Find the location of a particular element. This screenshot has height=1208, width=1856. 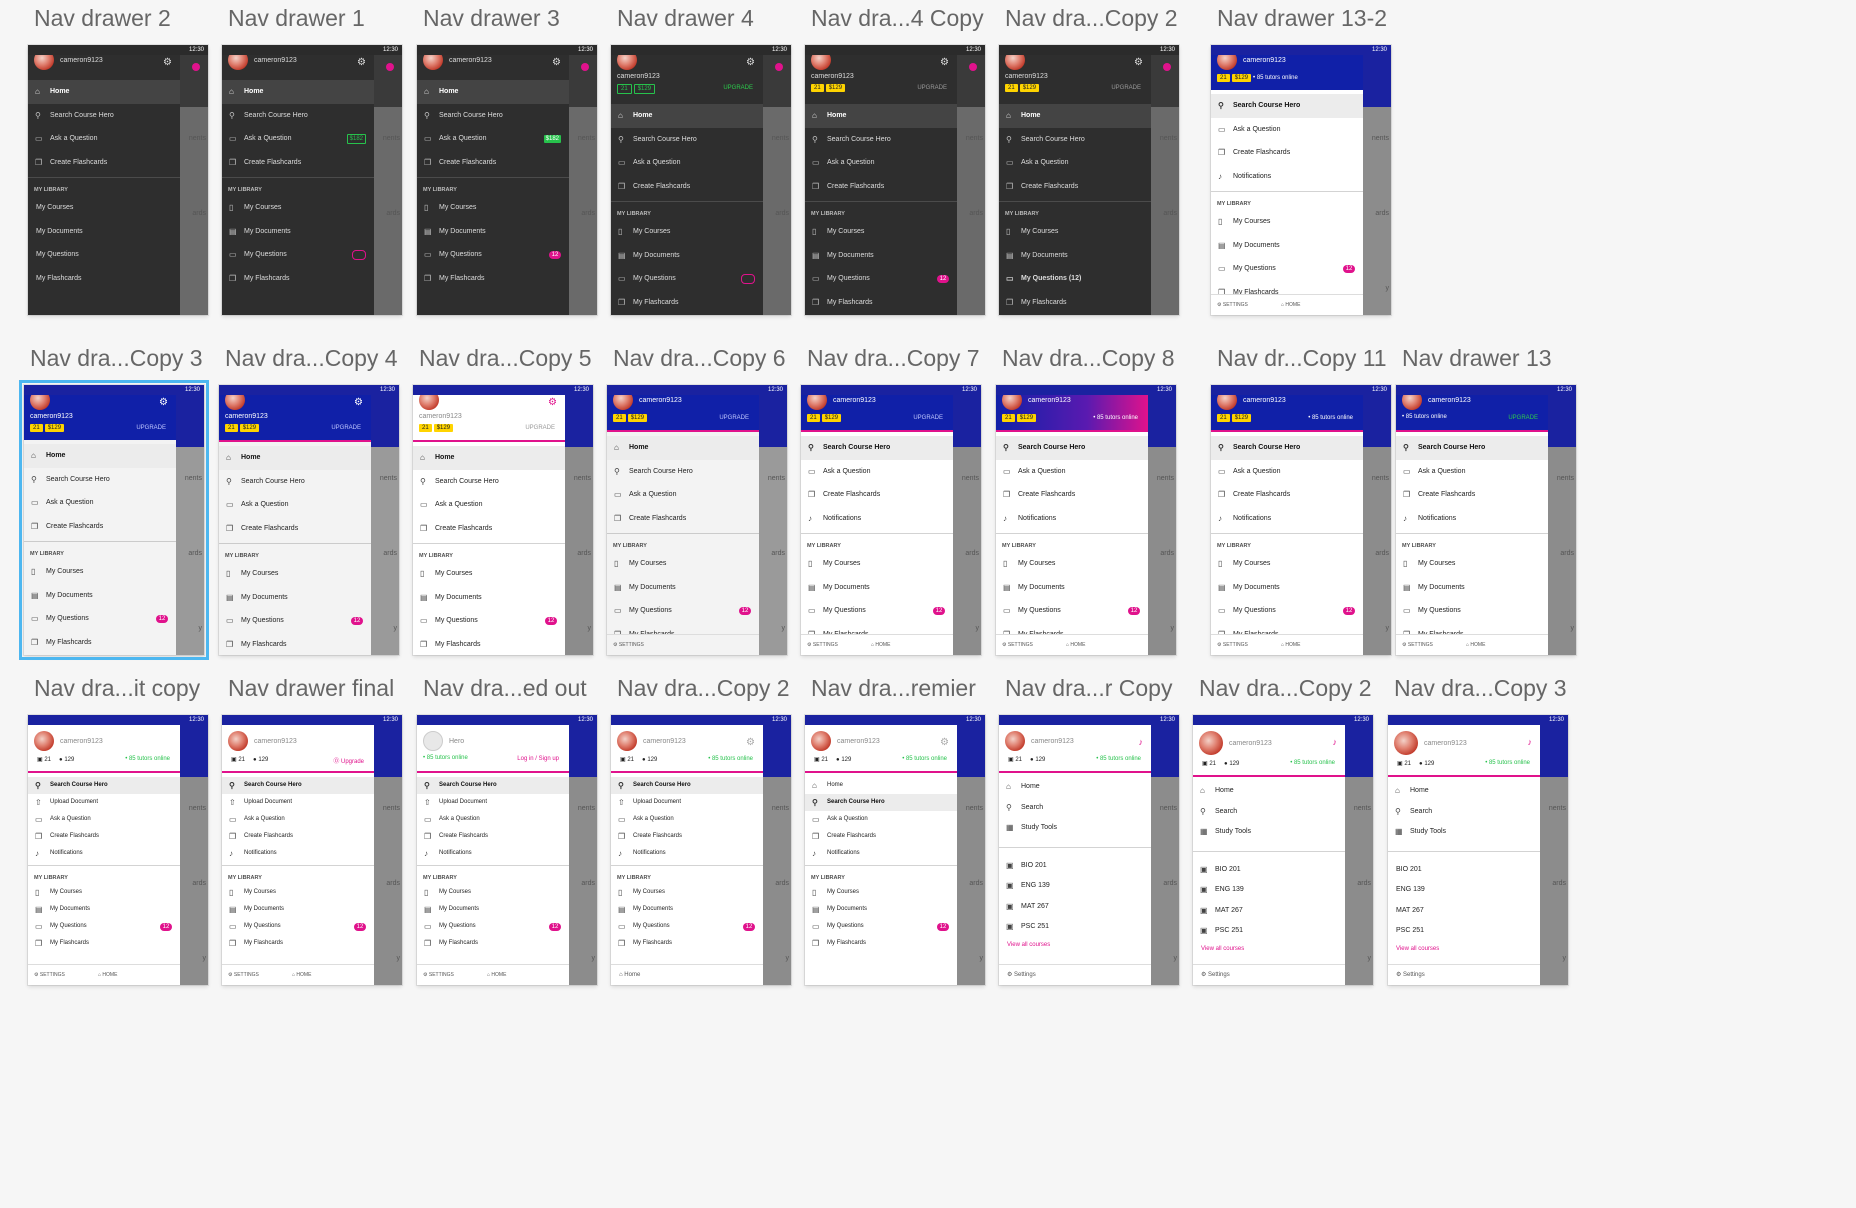

menu-item-eng-139: ▣ ENG 139 is located at coordinates (1269, 890).